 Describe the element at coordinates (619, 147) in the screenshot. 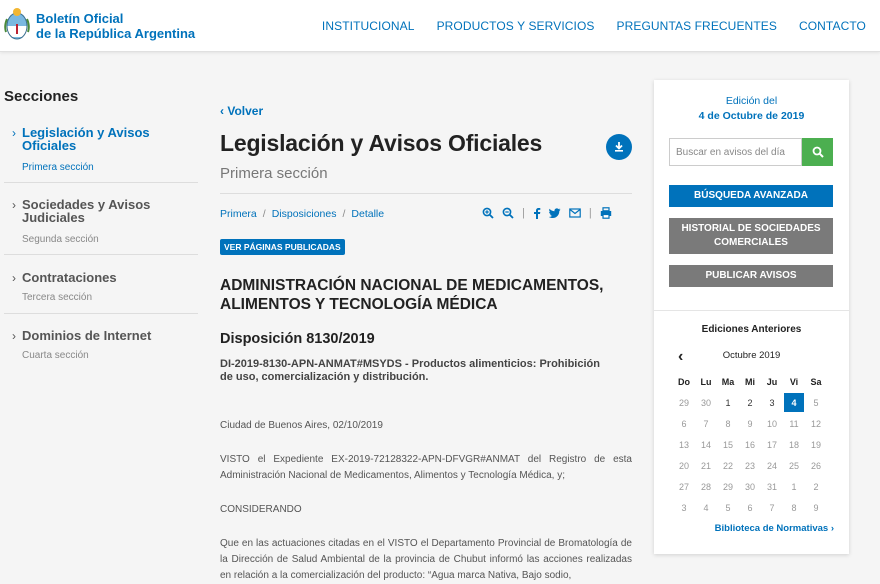

I see `download-button` at that location.